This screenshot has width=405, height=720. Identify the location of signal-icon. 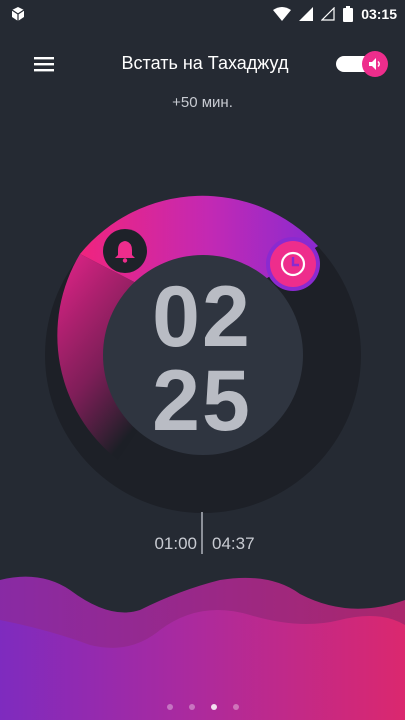
(306, 14).